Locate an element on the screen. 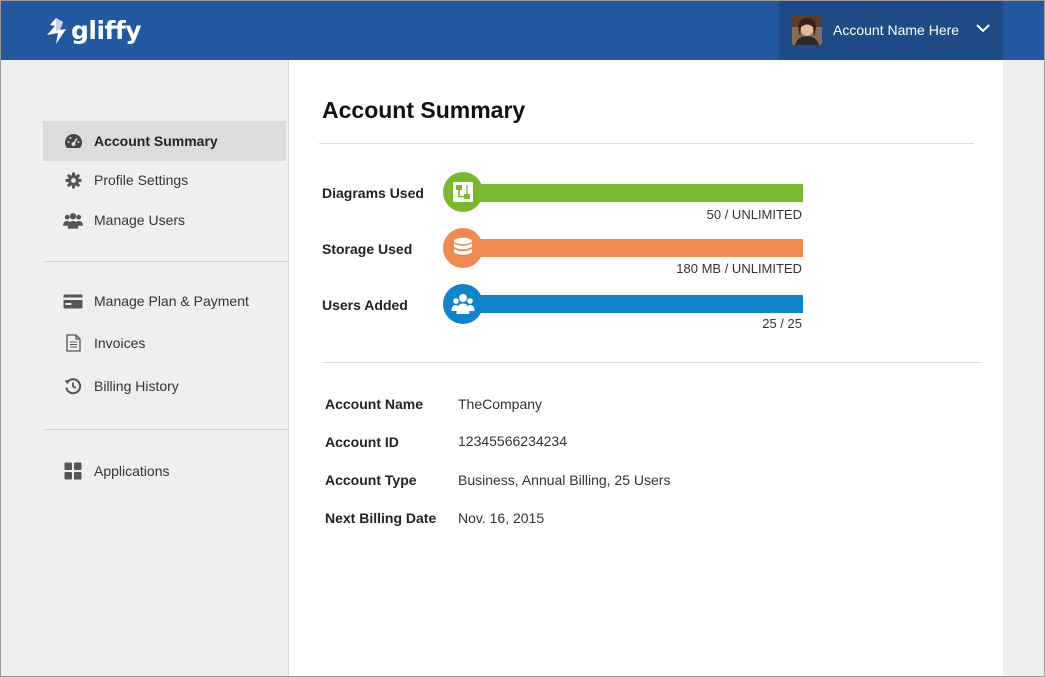  diagrams-usage-bar is located at coordinates (631, 193).